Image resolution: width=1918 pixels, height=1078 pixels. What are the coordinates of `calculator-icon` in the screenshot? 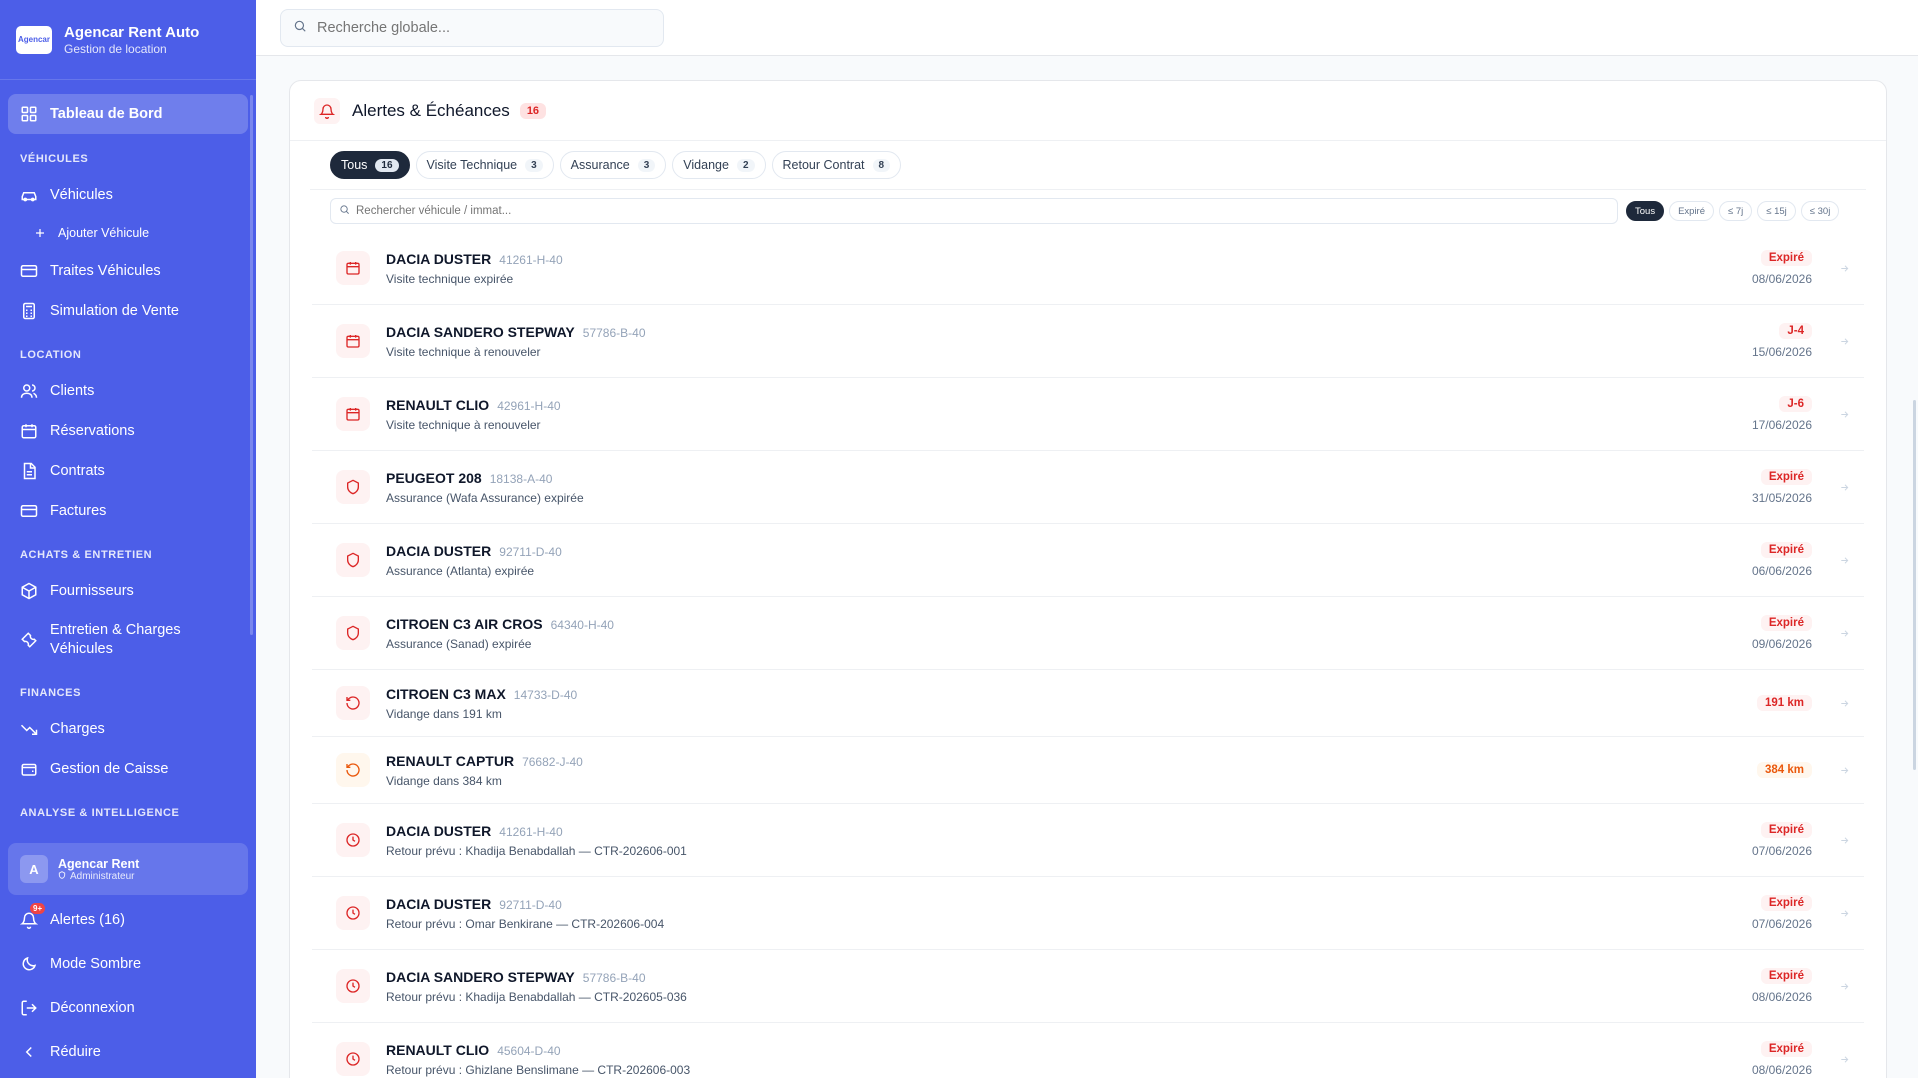 It's located at (29, 311).